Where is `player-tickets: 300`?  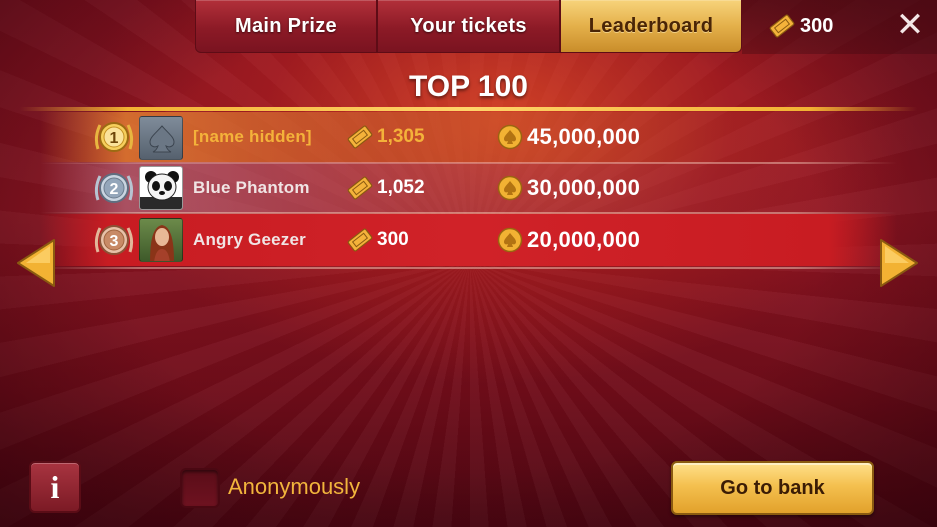 player-tickets: 300 is located at coordinates (377, 240).